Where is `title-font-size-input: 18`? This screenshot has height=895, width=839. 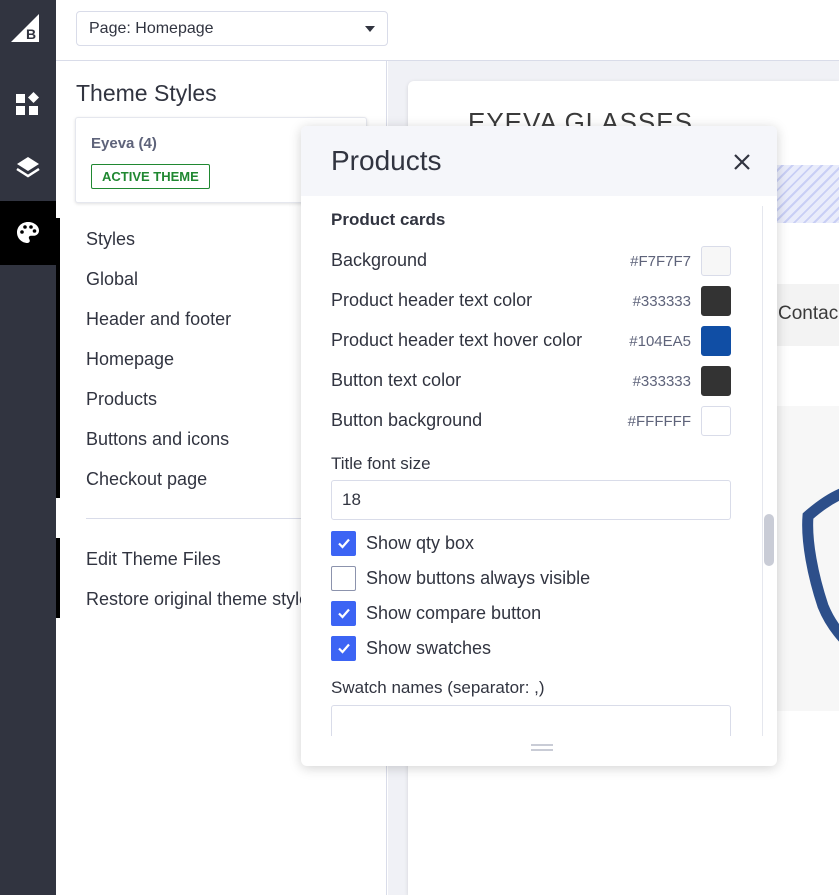
title-font-size-input: 18 is located at coordinates (531, 500).